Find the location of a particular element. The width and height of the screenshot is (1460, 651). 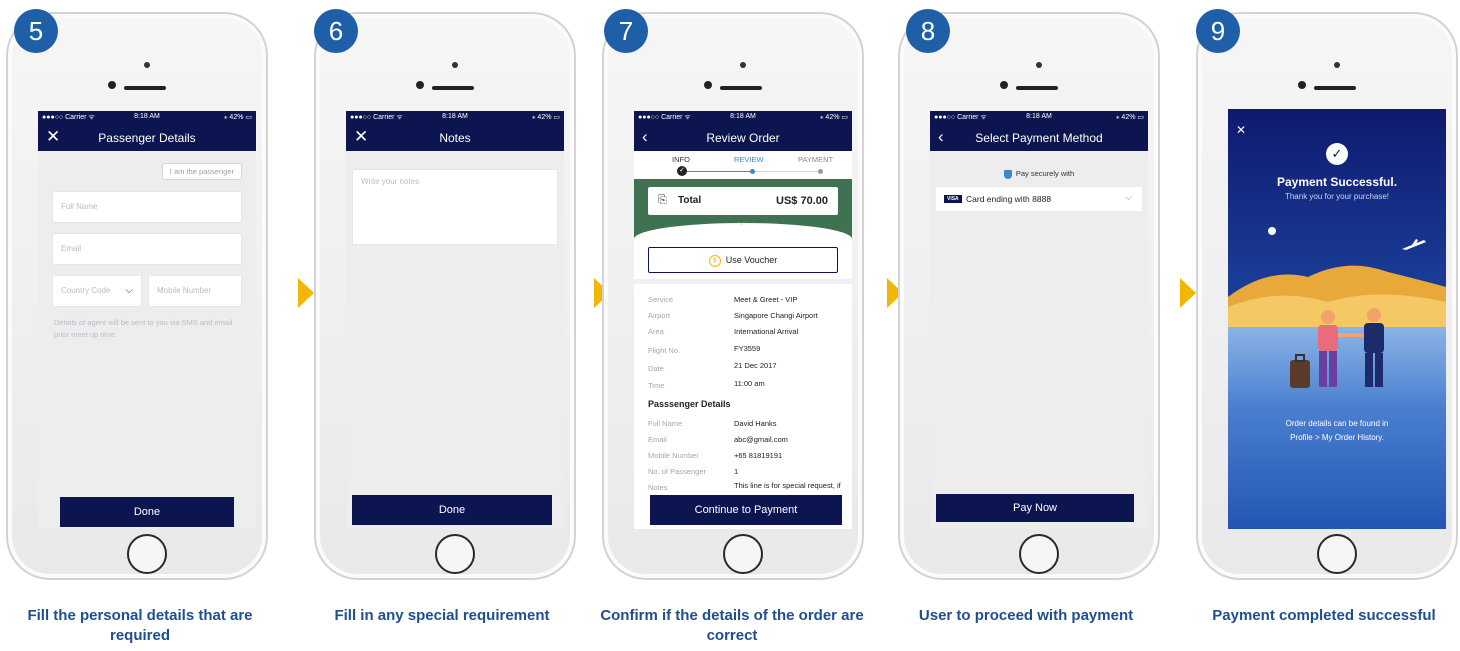

screen-title: Review Order is located at coordinates (743, 138).